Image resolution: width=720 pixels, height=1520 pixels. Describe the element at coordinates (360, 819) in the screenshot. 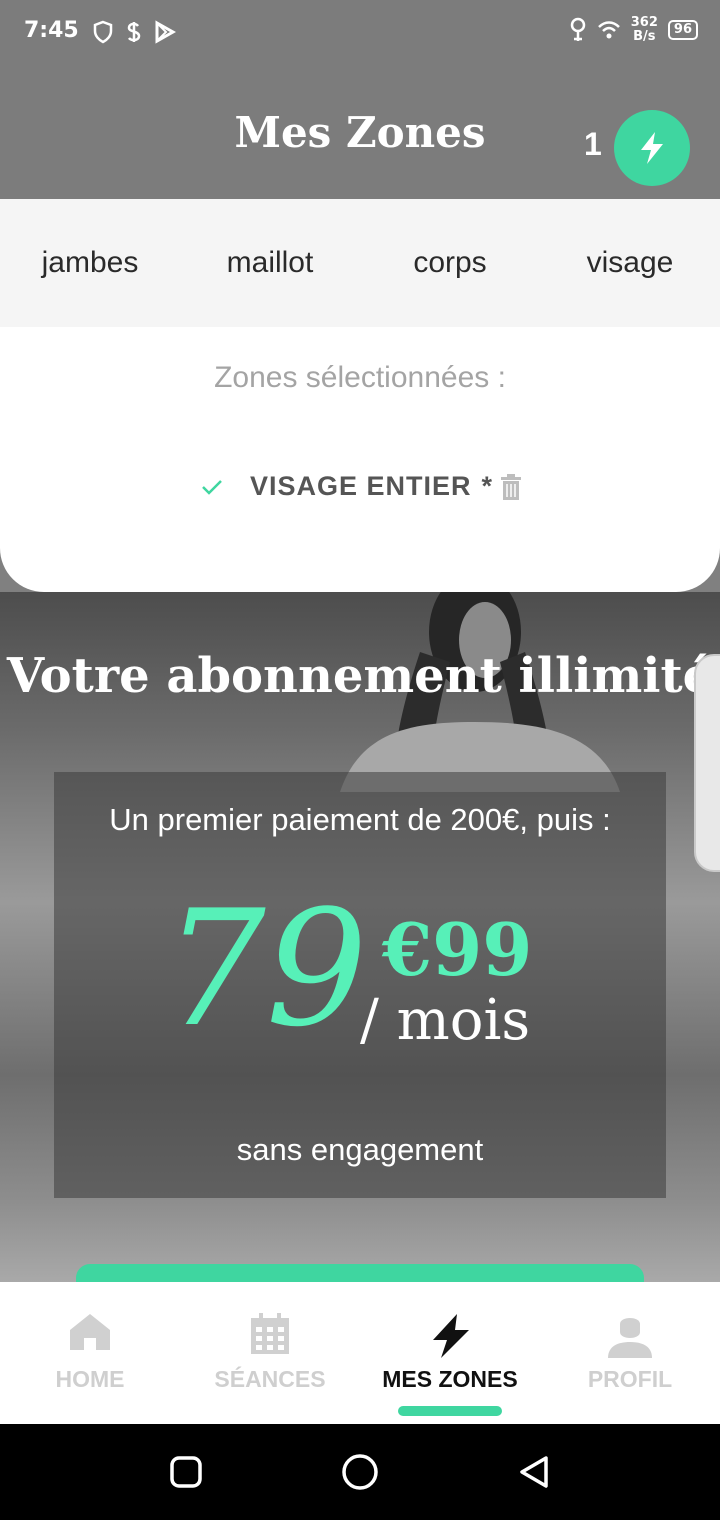

I see `first-payment-text: Un premier paiement de 200€, puis :` at that location.